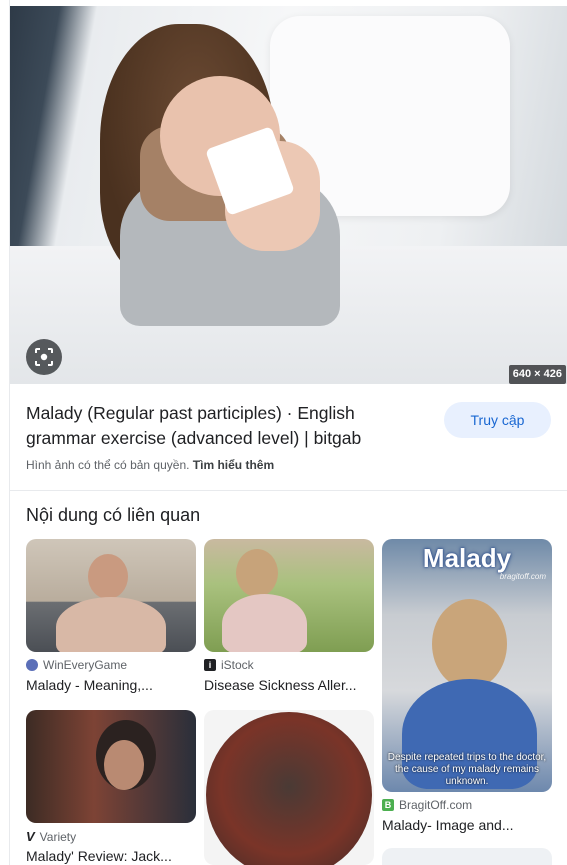  I want to click on istock-favicon-icon: i, so click(210, 665).